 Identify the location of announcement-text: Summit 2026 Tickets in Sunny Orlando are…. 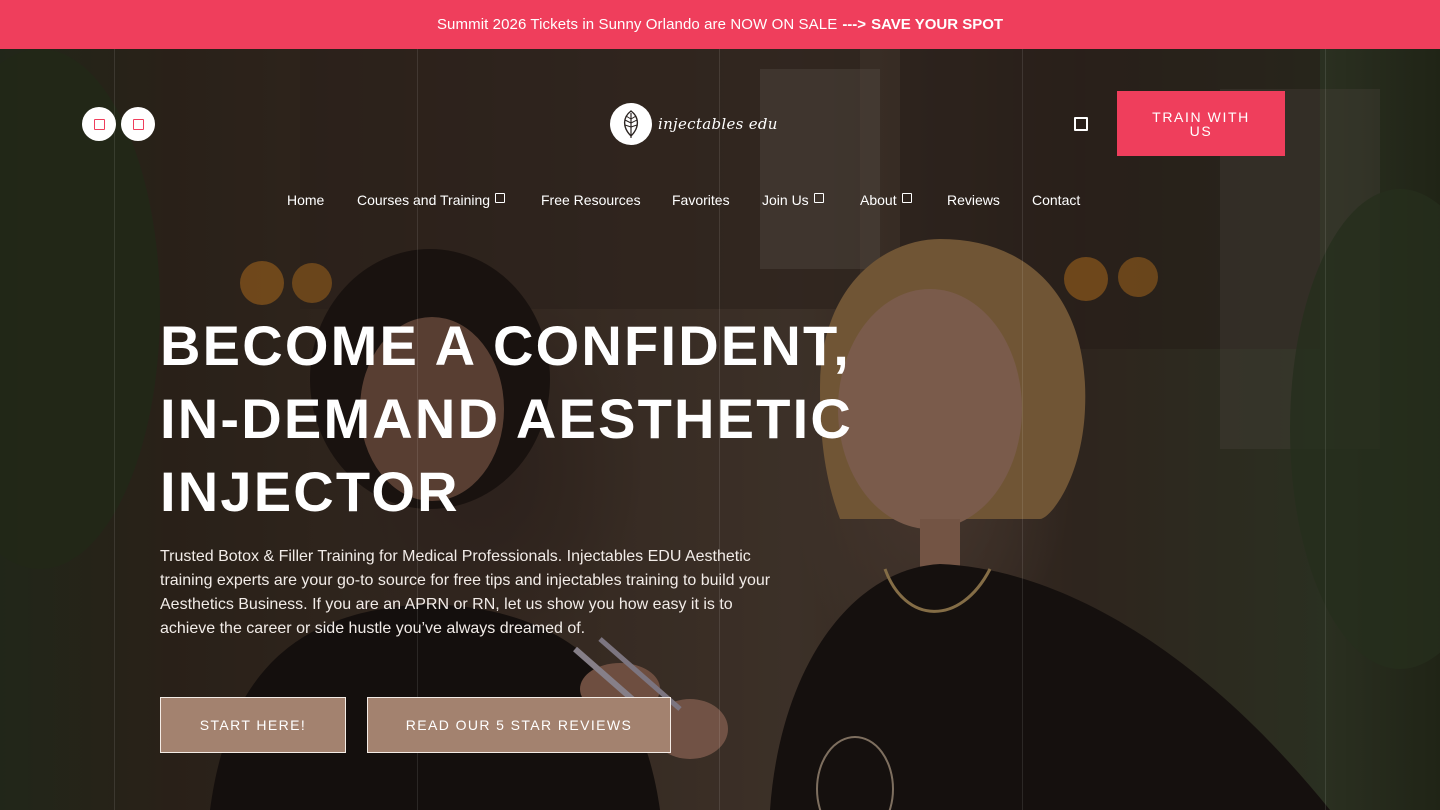
(637, 24).